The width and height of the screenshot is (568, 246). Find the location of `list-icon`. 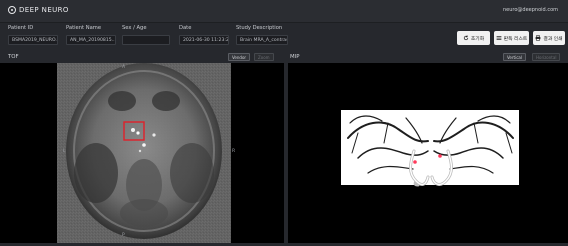

list-icon is located at coordinates (499, 38).